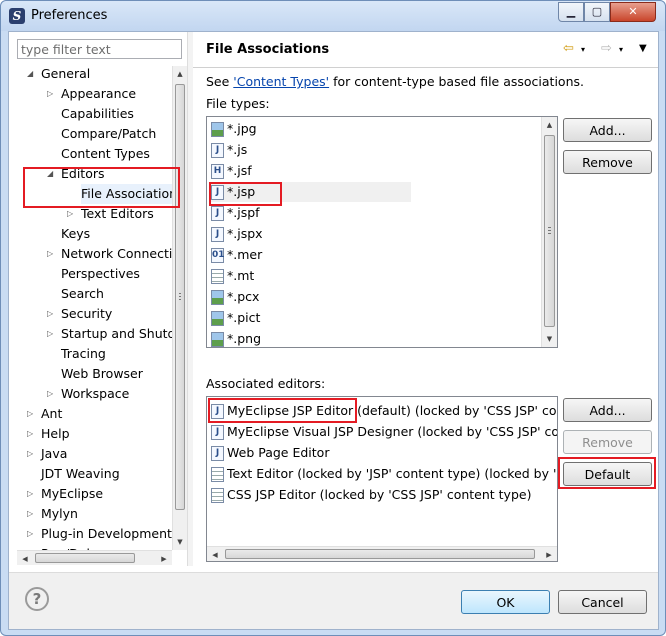 The image size is (666, 636). I want to click on view-menu-icon: ▼, so click(643, 48).